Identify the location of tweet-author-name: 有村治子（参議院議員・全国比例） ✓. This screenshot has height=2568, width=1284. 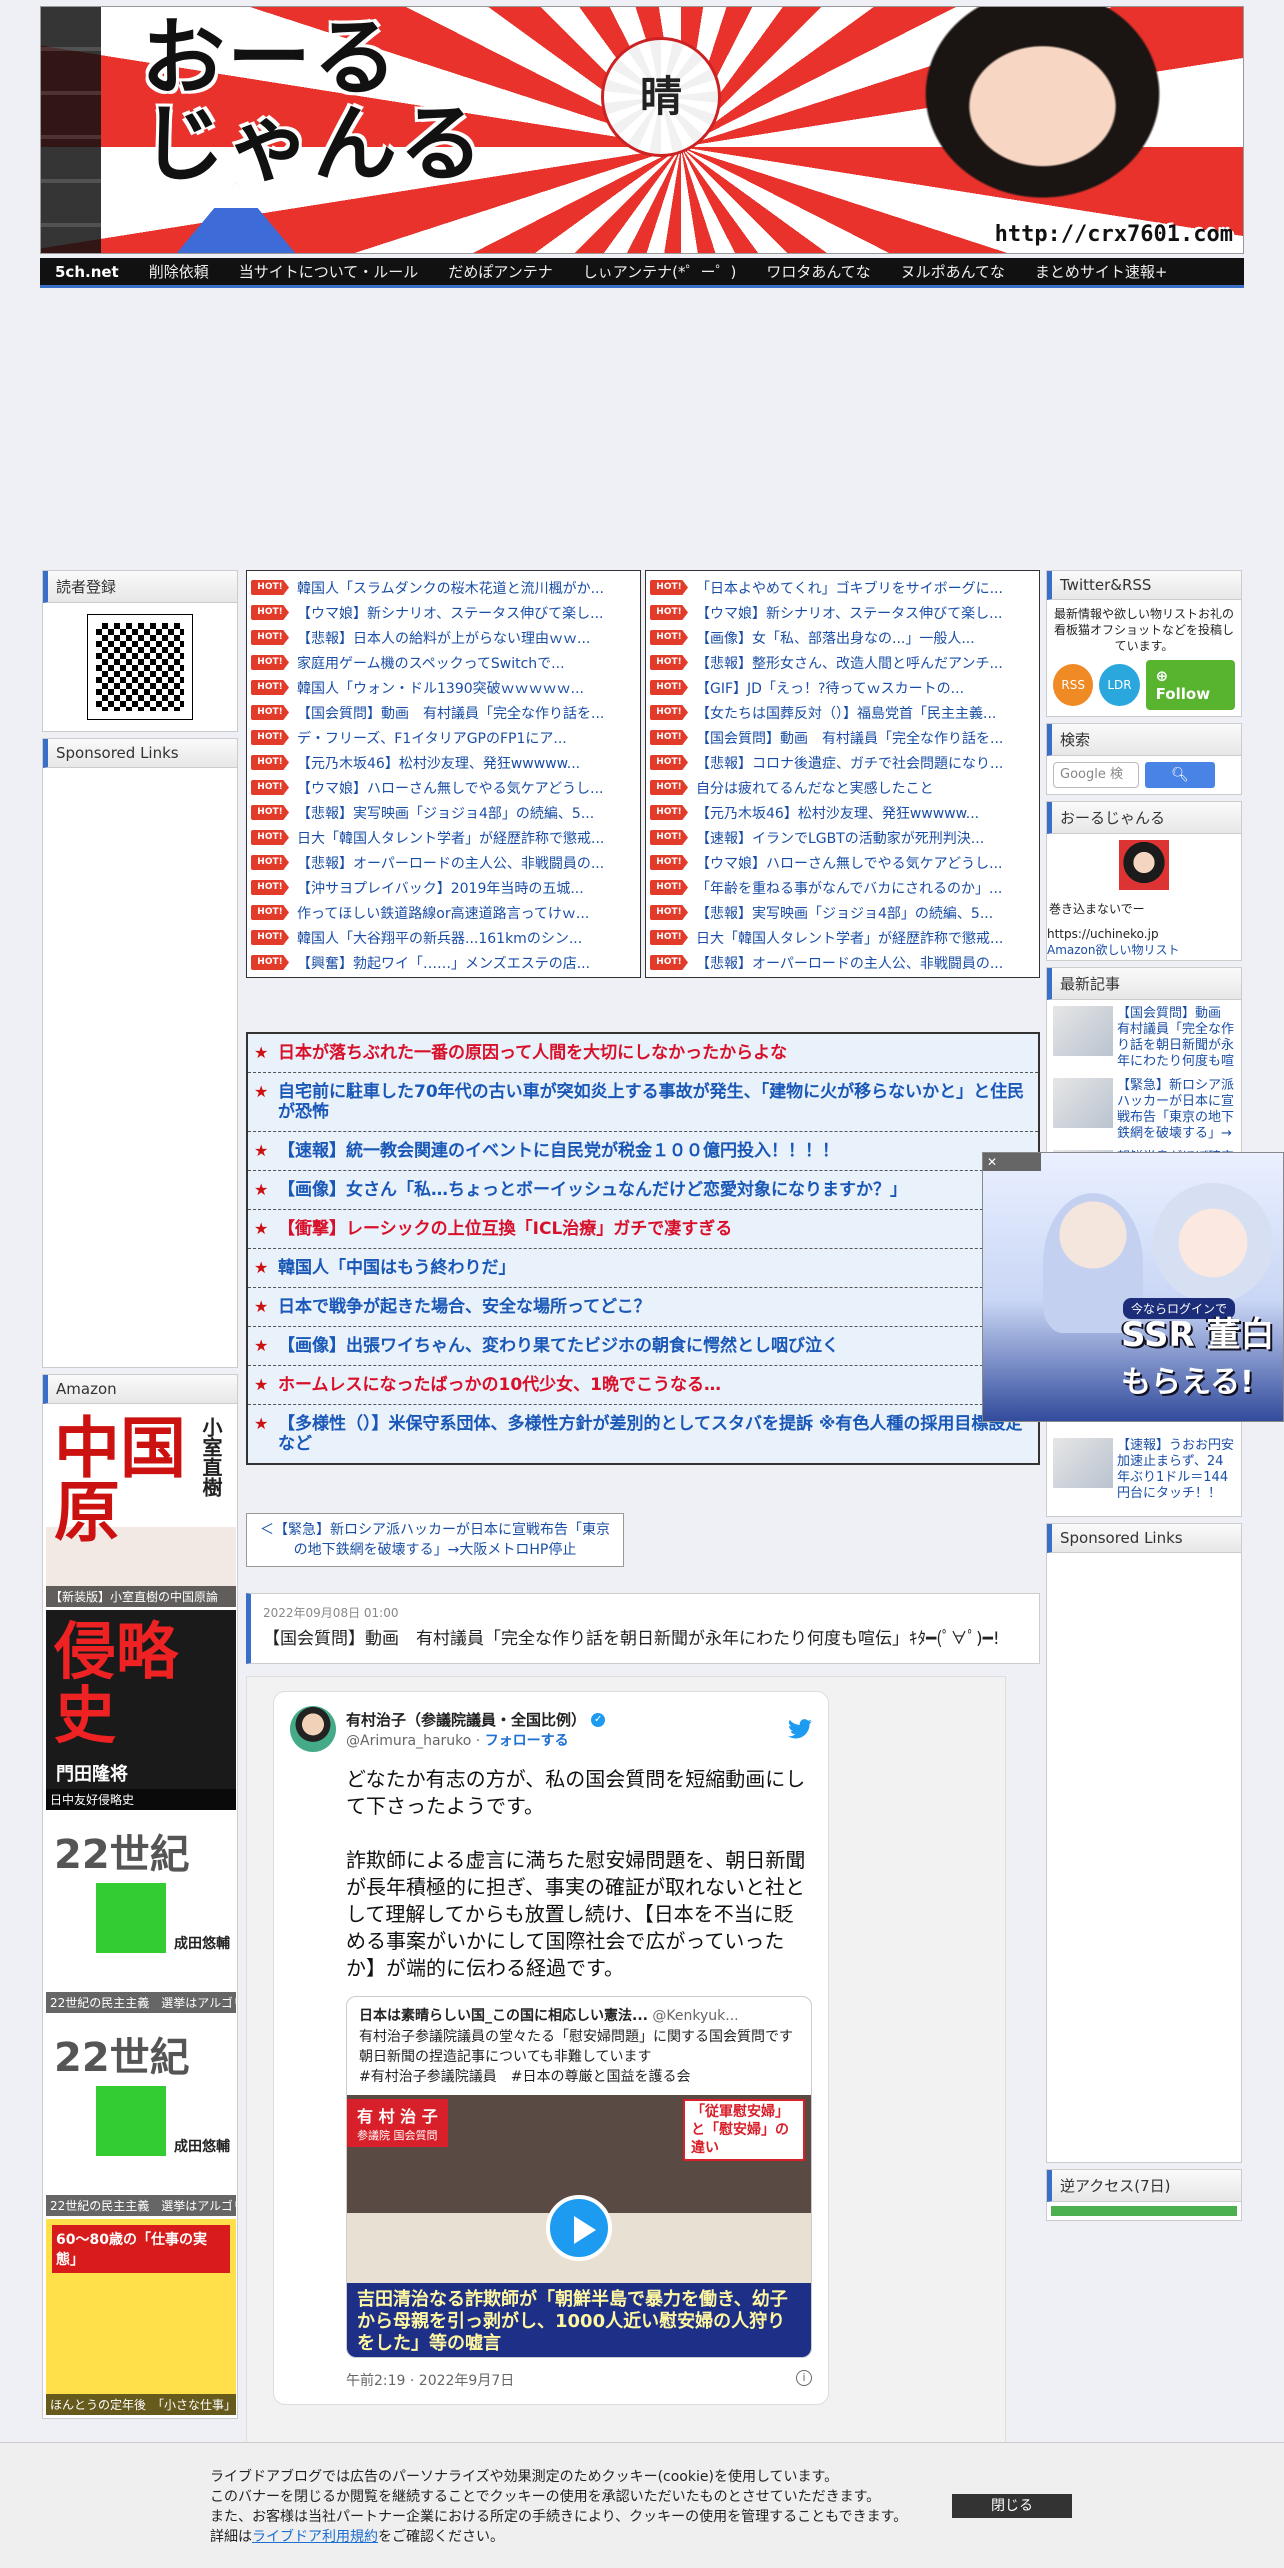
(476, 1719).